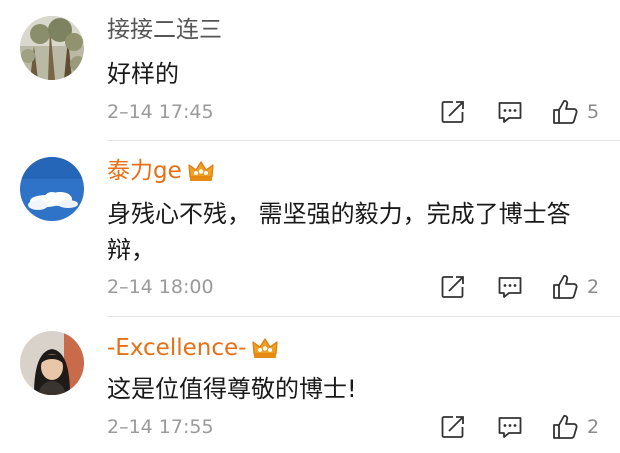  What do you see at coordinates (143, 74) in the screenshot?
I see `comment-text: 好样的` at bounding box center [143, 74].